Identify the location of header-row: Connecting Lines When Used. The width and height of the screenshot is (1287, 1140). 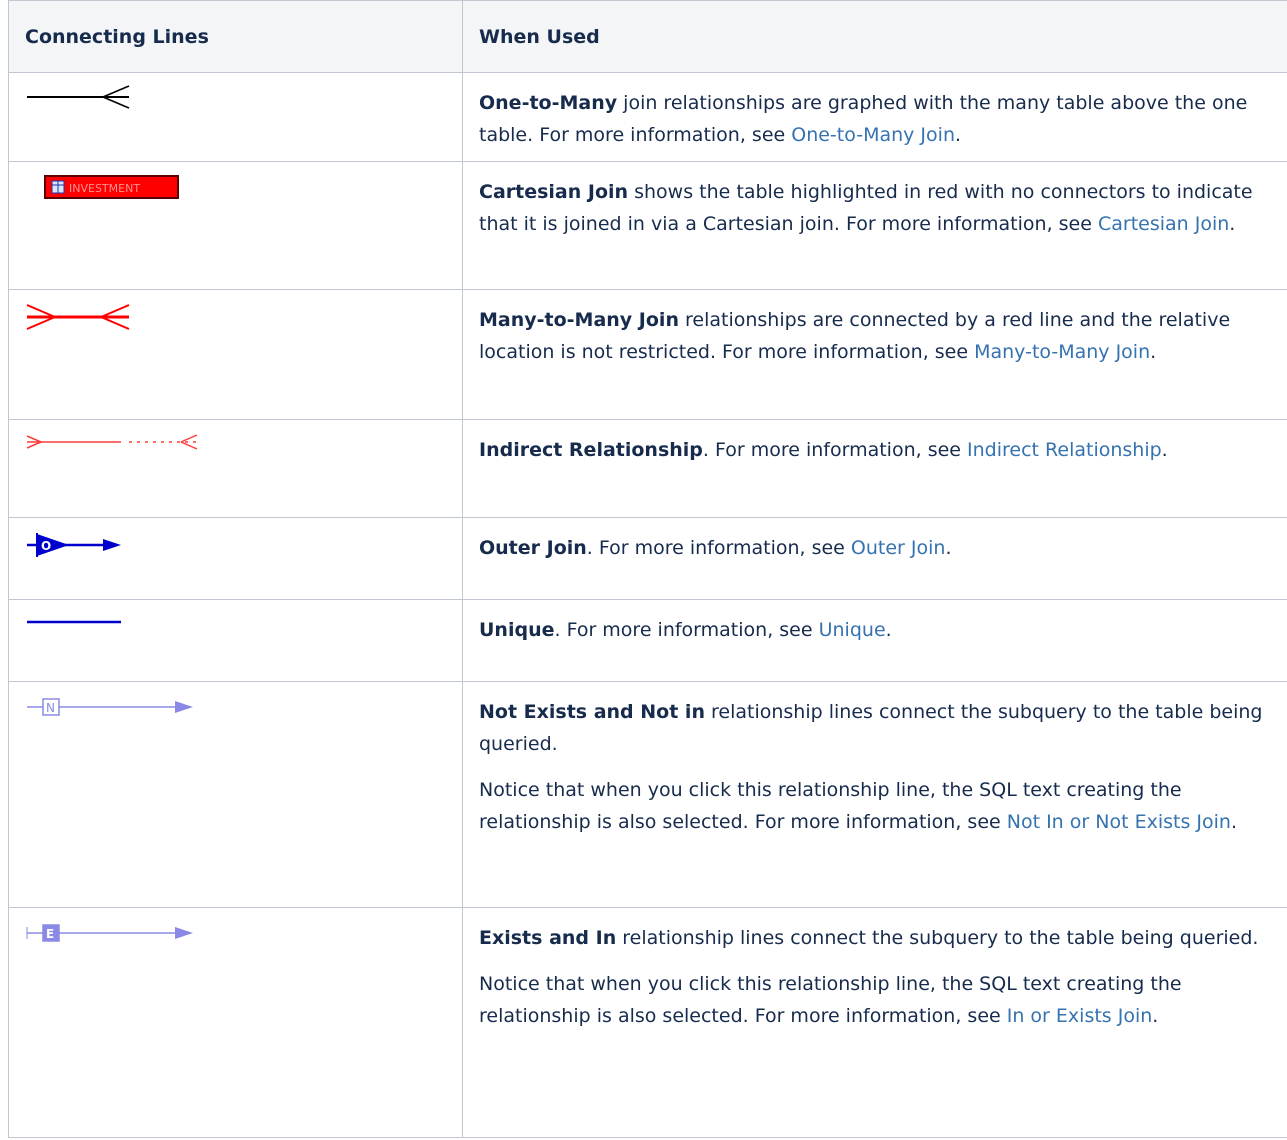
(647, 36).